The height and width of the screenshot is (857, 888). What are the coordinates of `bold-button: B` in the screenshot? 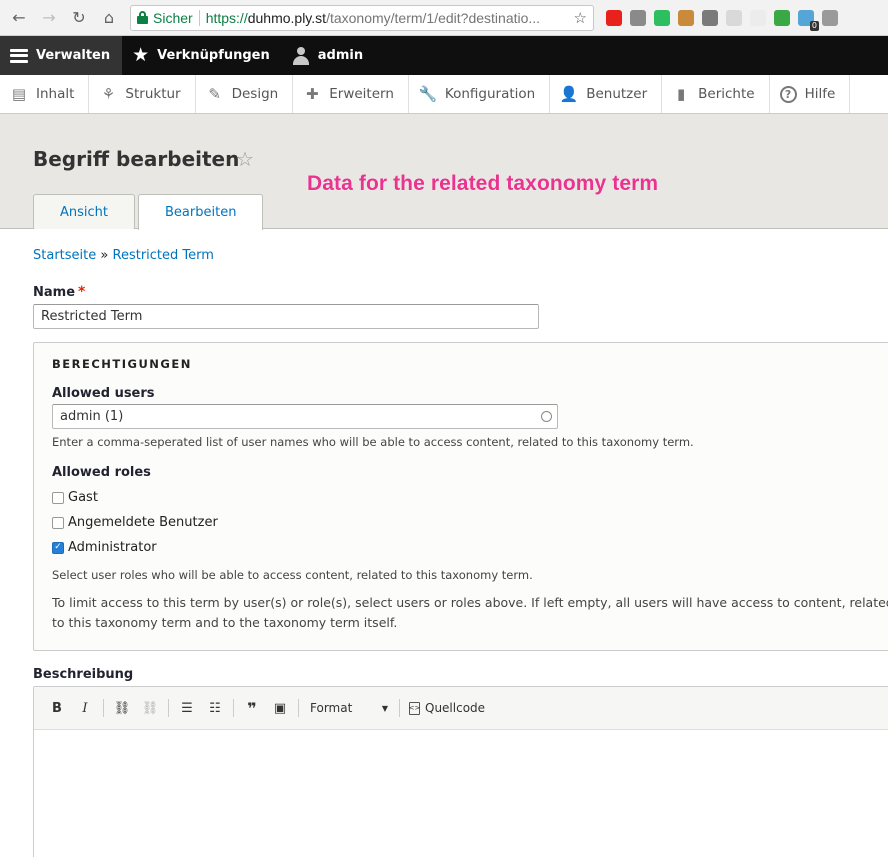 It's located at (57, 708).